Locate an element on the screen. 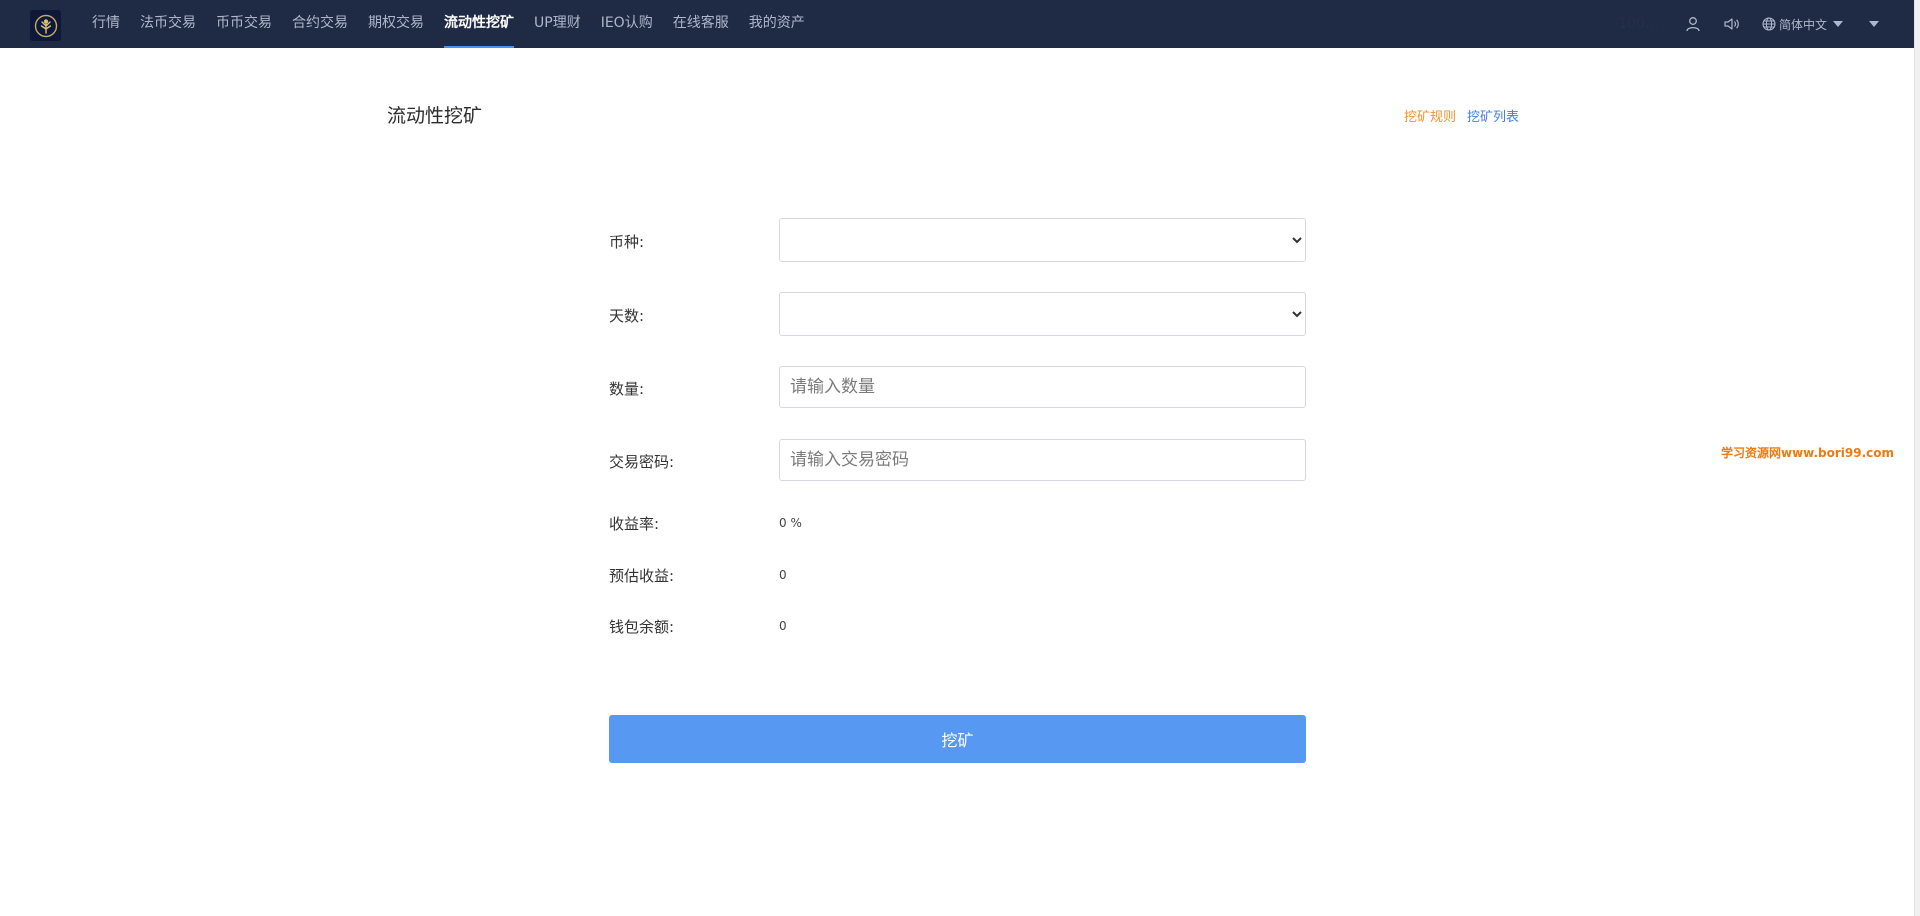 The width and height of the screenshot is (1920, 916). mining-rules-link: 挖矿规则 is located at coordinates (1430, 115).